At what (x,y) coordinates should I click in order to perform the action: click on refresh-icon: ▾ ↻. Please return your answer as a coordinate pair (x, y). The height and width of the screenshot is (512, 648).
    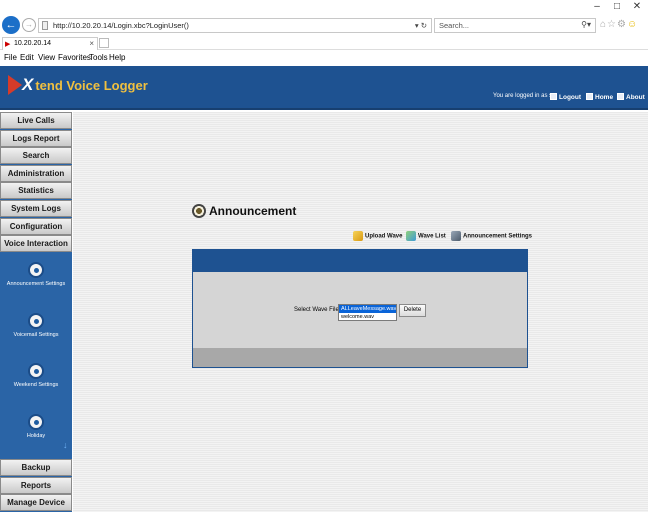
    Looking at the image, I should click on (421, 25).